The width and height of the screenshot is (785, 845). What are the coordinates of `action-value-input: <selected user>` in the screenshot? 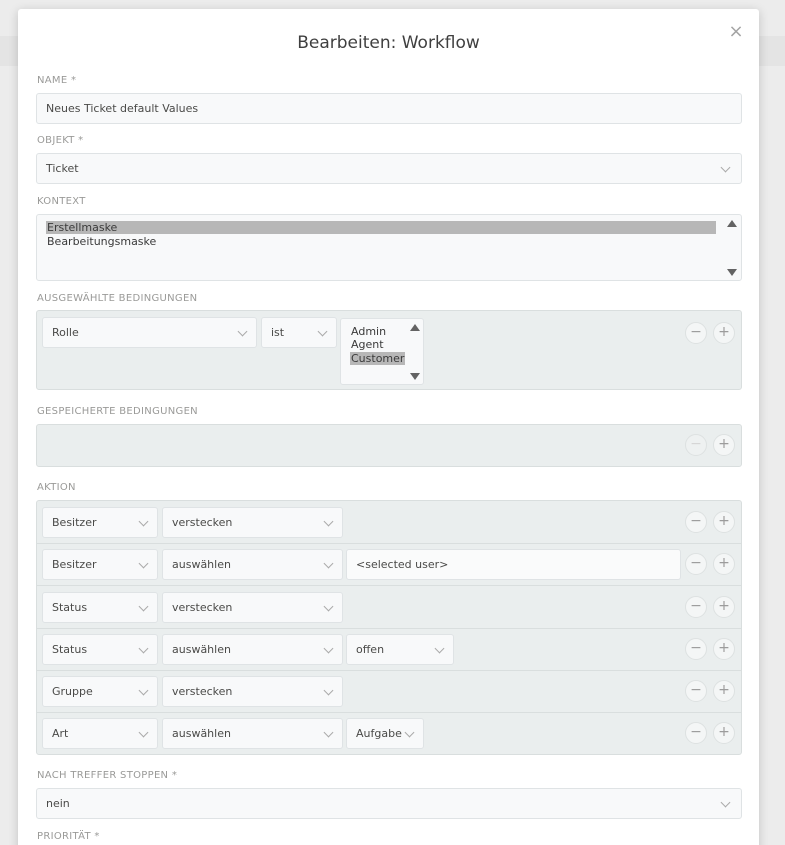 It's located at (513, 564).